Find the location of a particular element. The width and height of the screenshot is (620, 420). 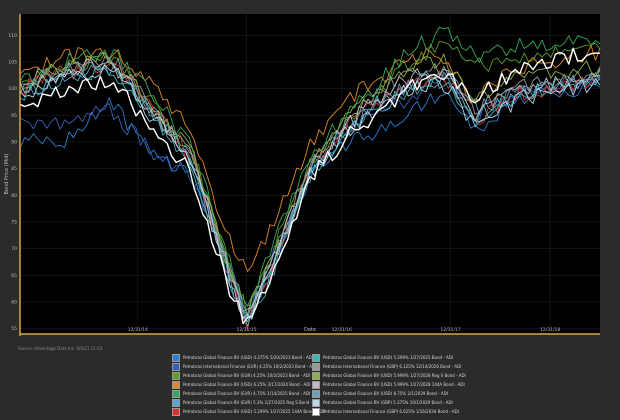

y-tick-label: 80 is located at coordinates (14, 196).